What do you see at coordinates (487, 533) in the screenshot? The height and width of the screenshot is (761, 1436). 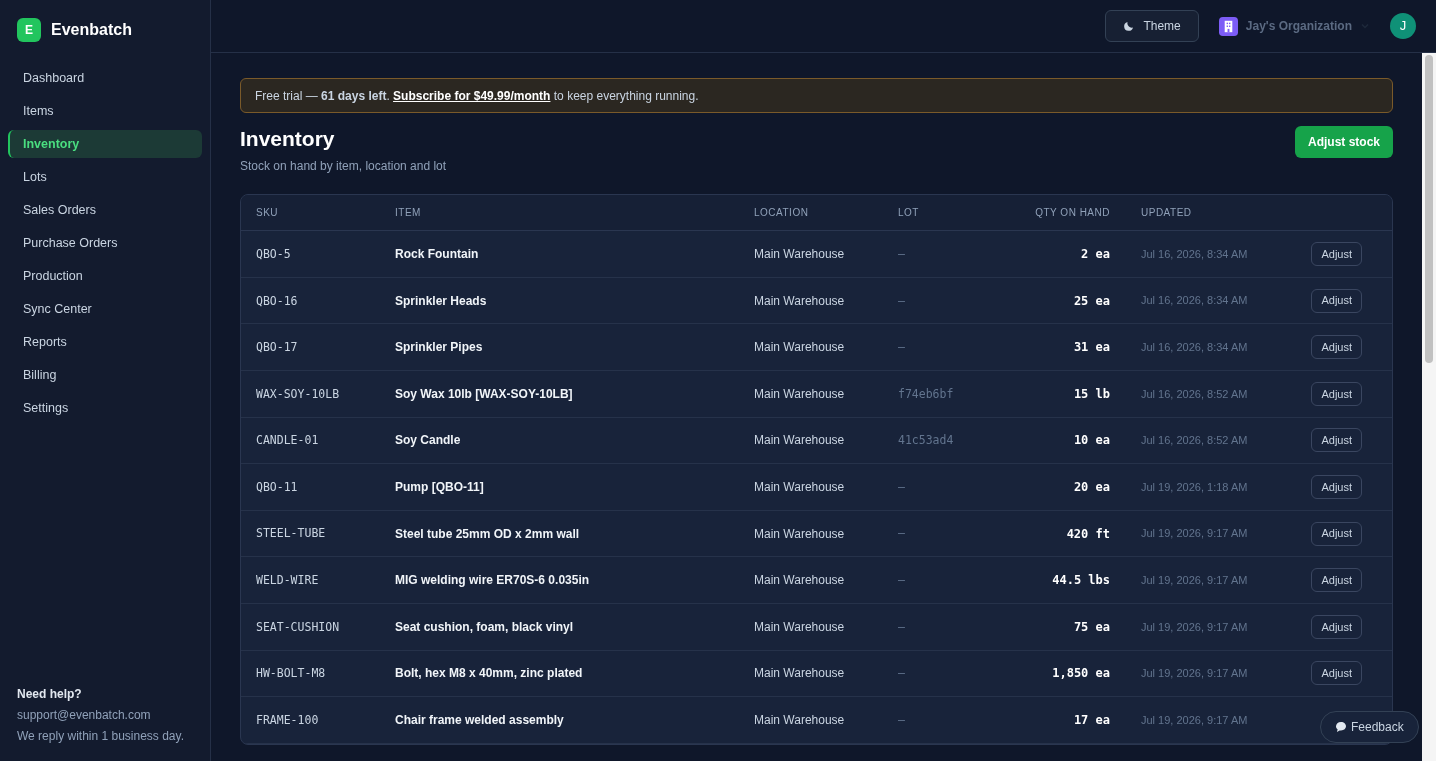 I see `item-cell: Steel tube 25mm OD x 2mm wall` at bounding box center [487, 533].